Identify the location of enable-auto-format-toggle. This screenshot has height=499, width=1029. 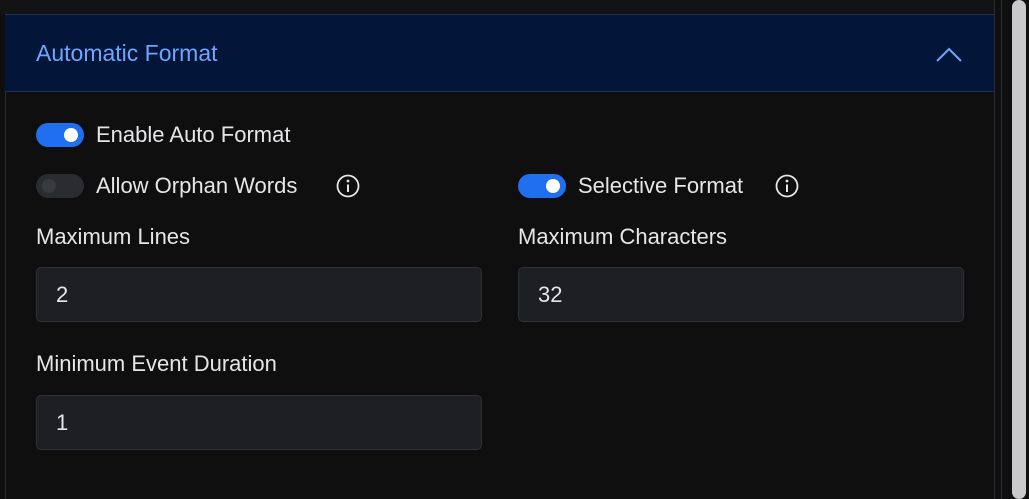
(60, 135).